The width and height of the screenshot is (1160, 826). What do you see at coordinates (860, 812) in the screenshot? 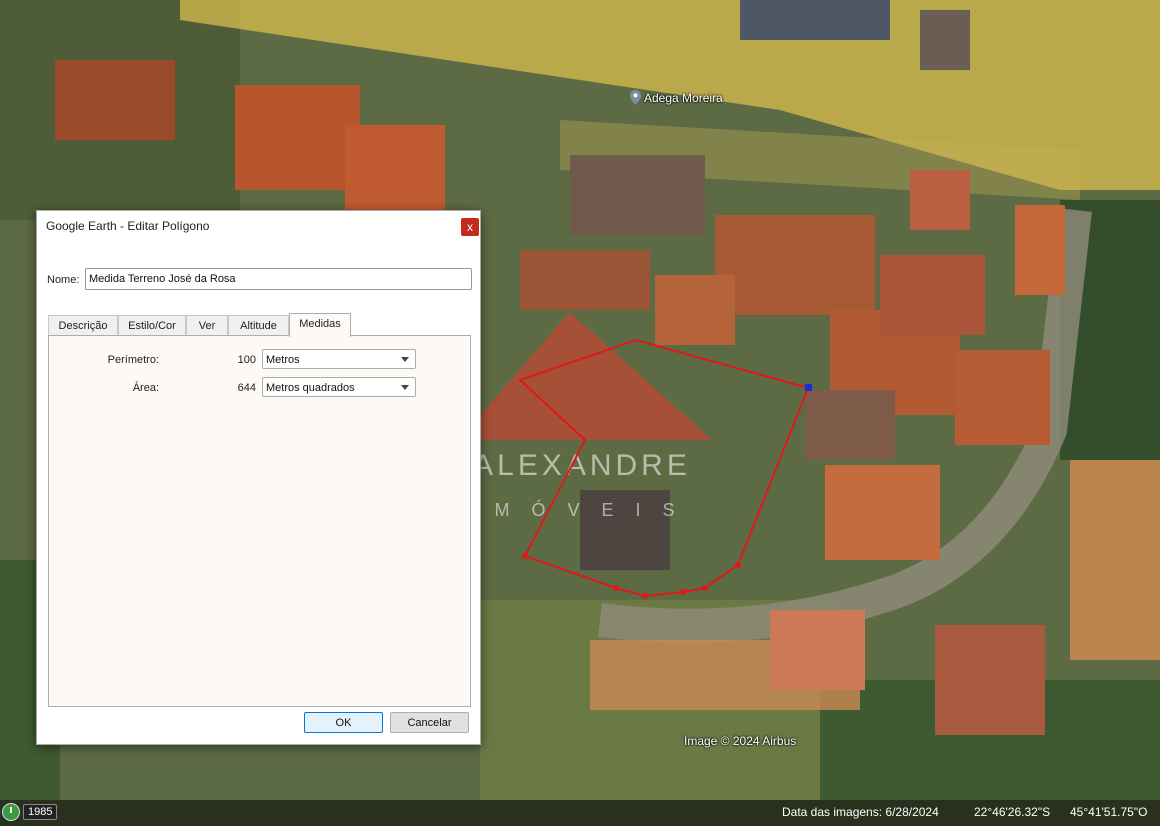
I see `image-date: Data das imagens: 6/28/2024` at bounding box center [860, 812].